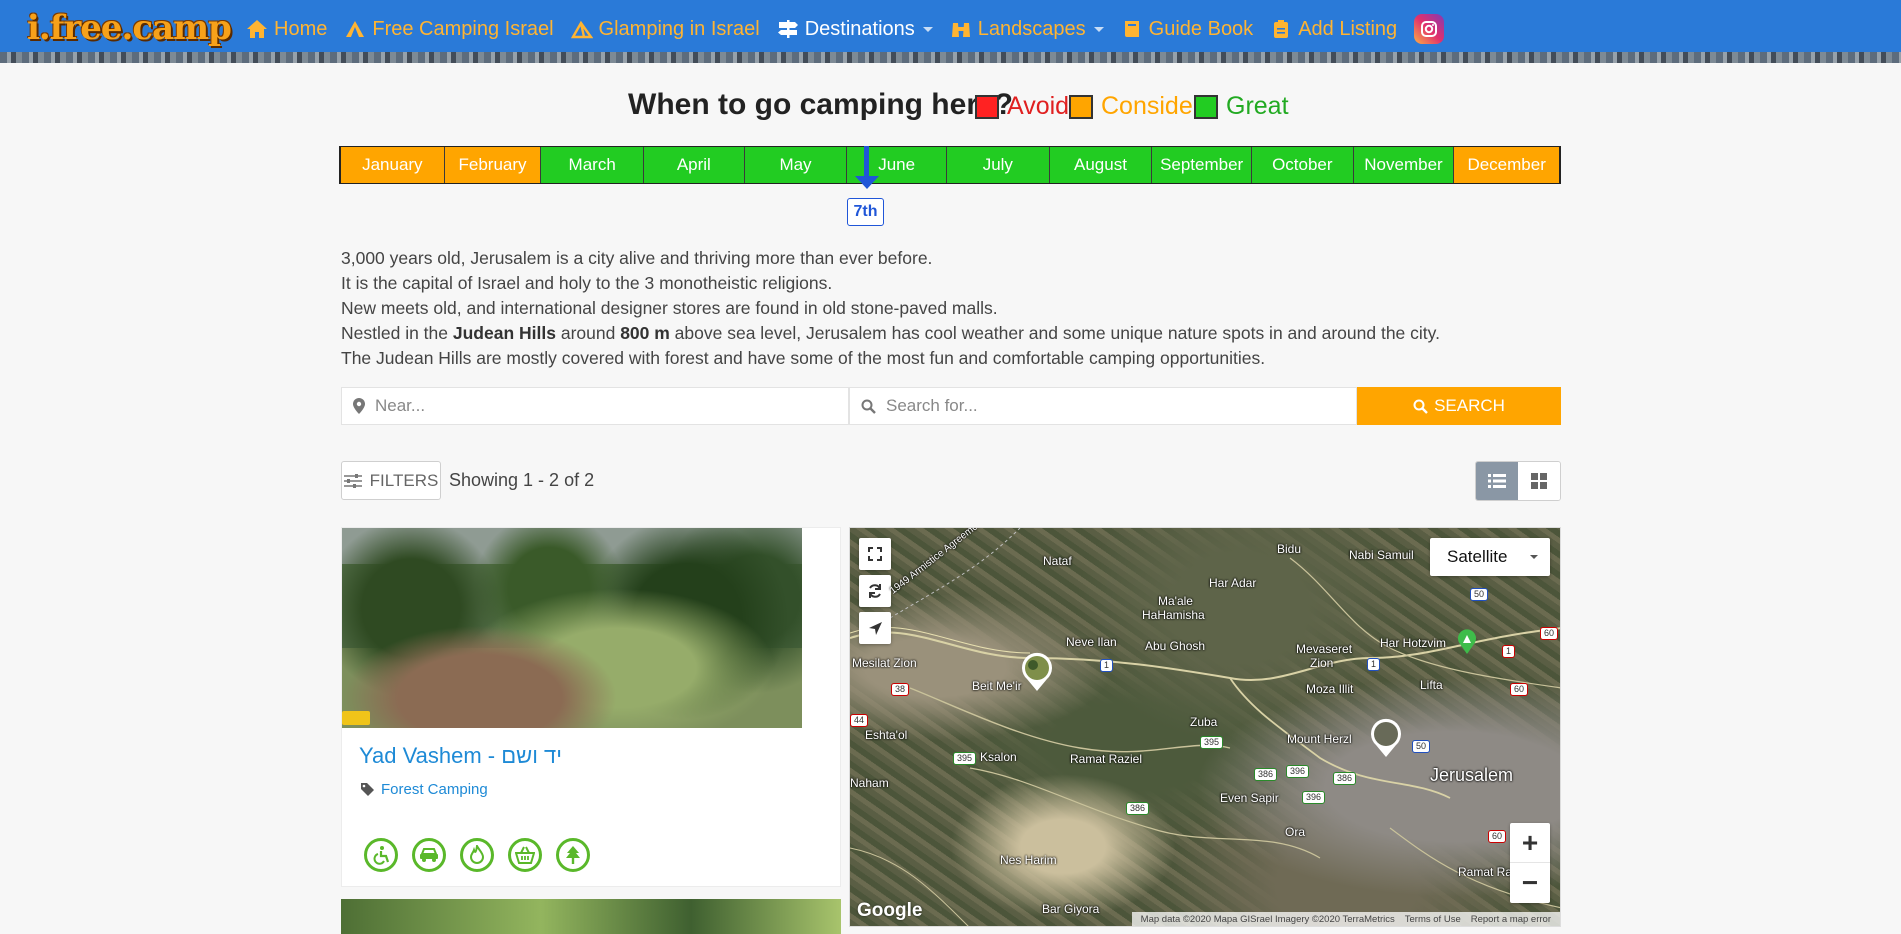 This screenshot has height=934, width=1901. Describe the element at coordinates (890, 910) in the screenshot. I see `google-logo: Google` at that location.